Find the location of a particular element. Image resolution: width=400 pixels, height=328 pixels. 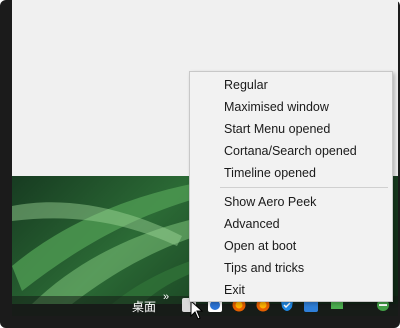

menu-item-start-menu-opened: Start Menu opened is located at coordinates (291, 129).